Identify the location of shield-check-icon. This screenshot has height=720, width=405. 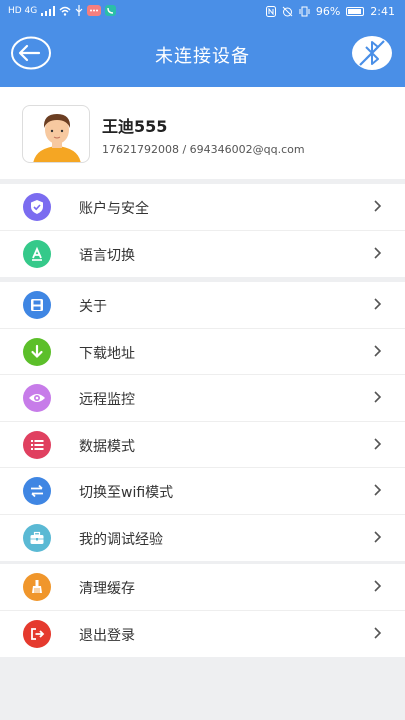
(37, 207).